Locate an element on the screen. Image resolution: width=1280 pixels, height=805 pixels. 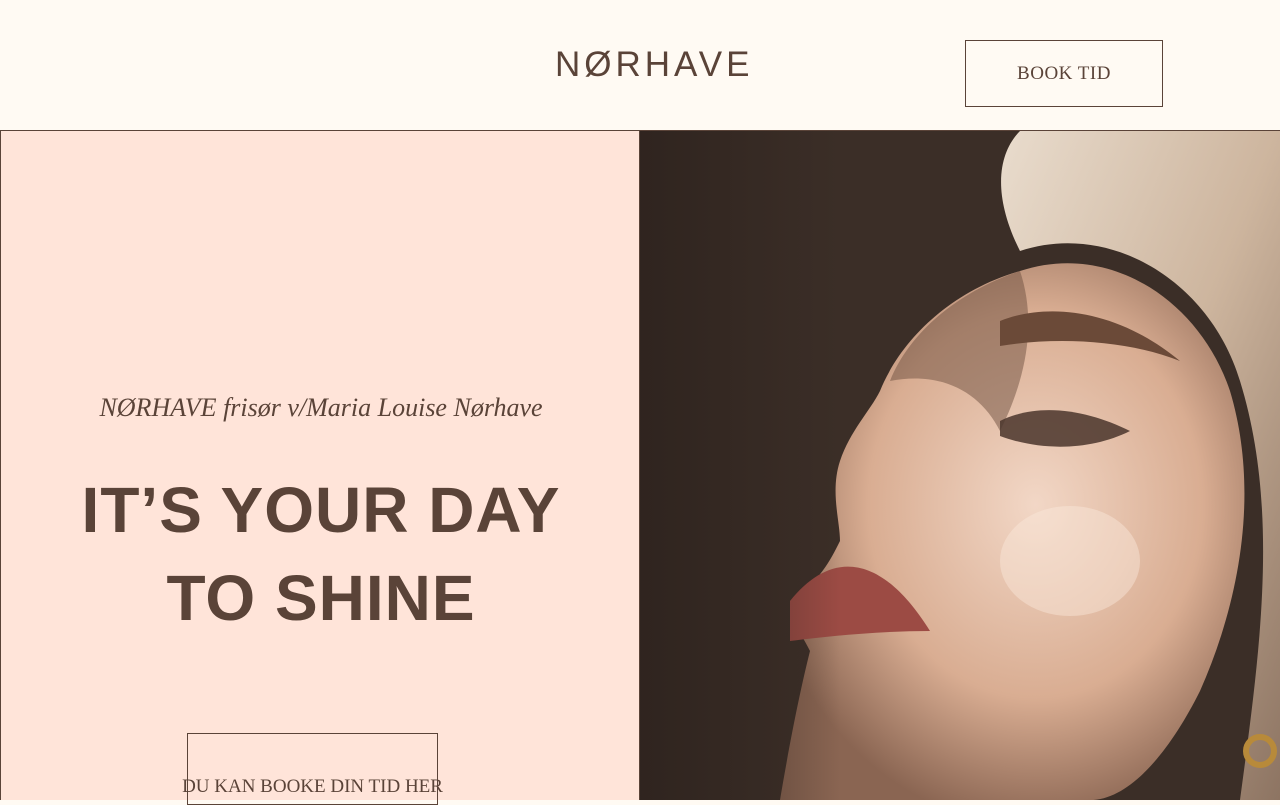
booking-cta-button: DU KAN BOOKE DIN TID HER is located at coordinates (312, 769).